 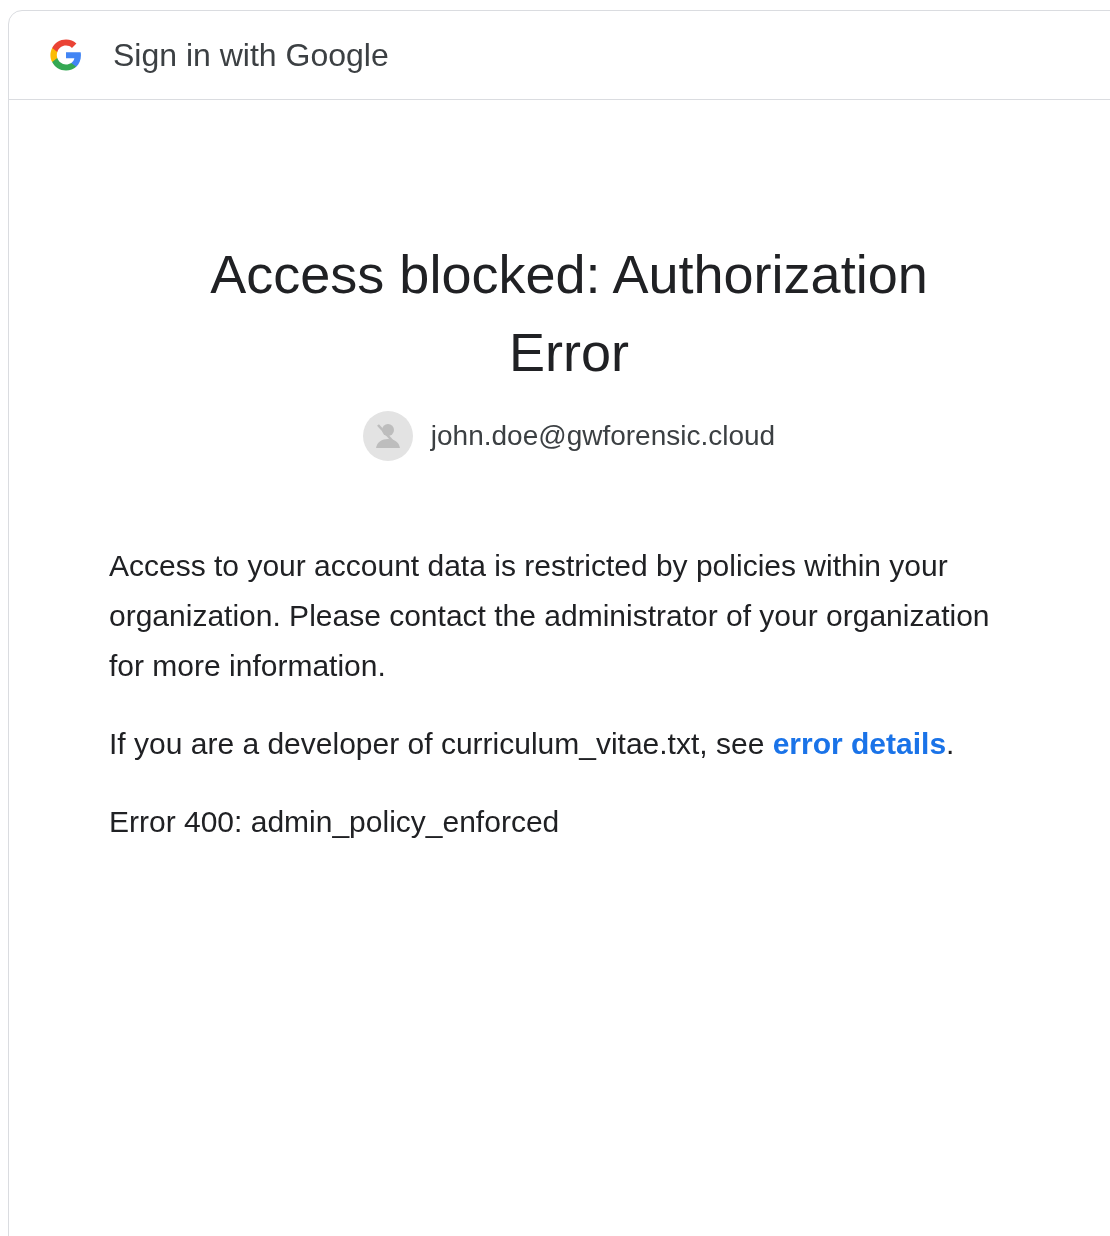 What do you see at coordinates (603, 436) in the screenshot?
I see `account-email: john.doe@gwforensic.cloud` at bounding box center [603, 436].